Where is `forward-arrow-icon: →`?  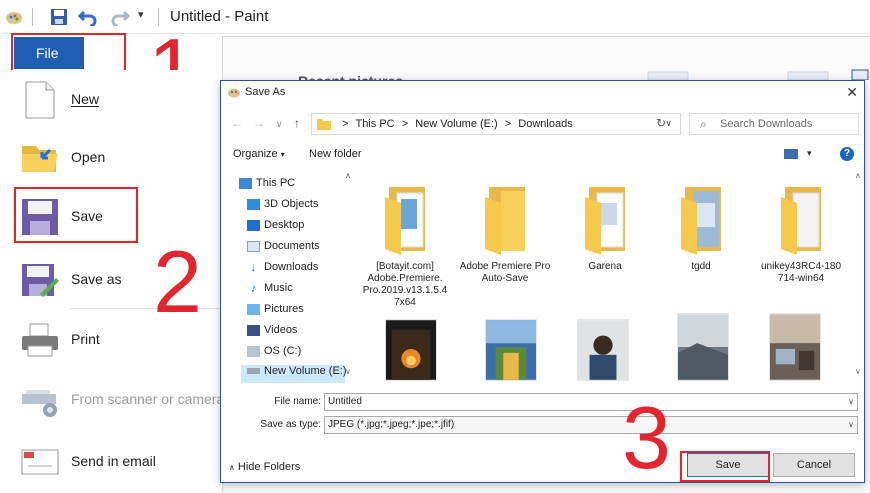 forward-arrow-icon: → is located at coordinates (259, 123).